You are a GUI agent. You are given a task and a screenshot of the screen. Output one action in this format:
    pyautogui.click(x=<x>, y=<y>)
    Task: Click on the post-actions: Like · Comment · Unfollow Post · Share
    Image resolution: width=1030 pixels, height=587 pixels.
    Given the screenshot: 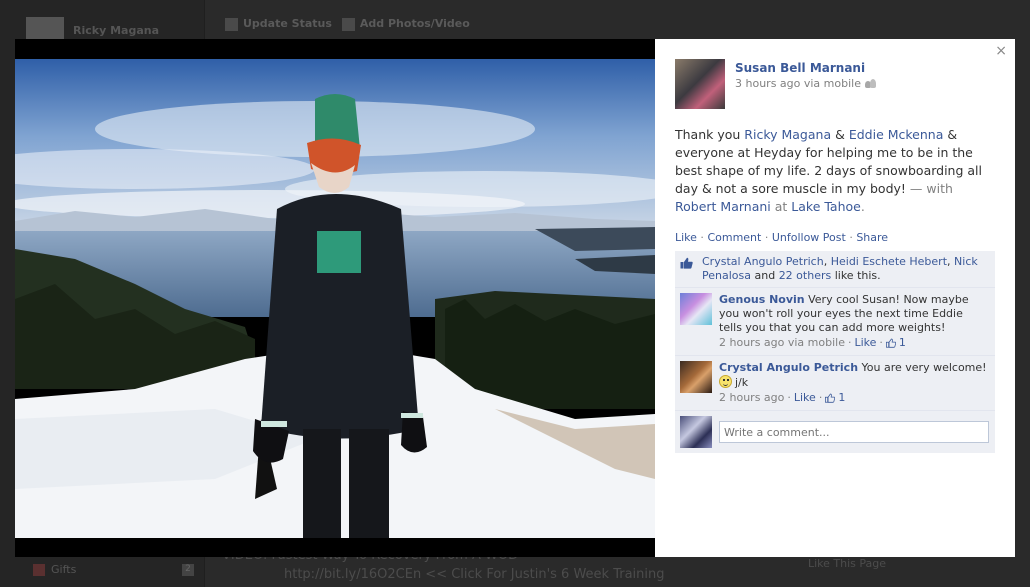 What is the action you would take?
    pyautogui.click(x=782, y=237)
    